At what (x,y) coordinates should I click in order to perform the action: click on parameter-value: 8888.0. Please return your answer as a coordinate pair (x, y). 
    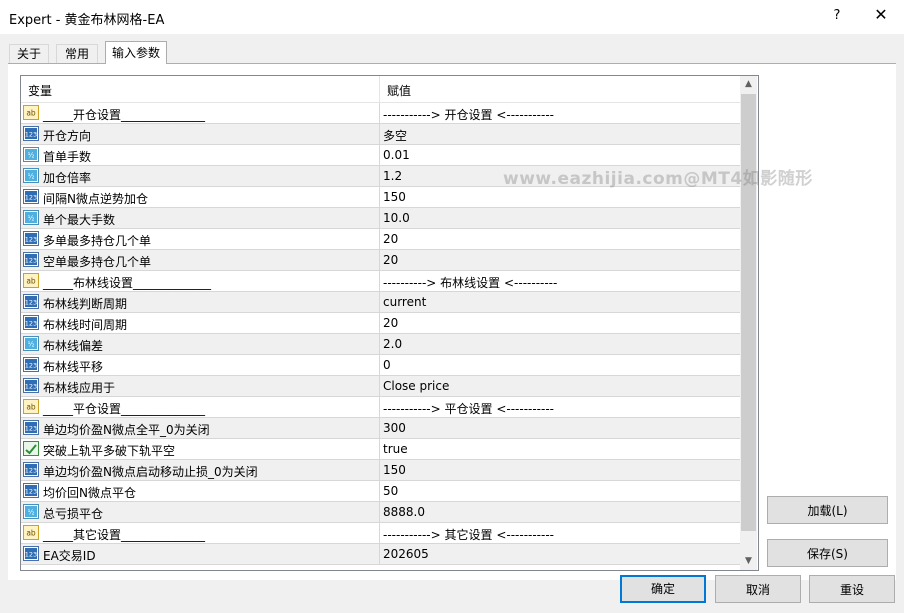
    Looking at the image, I should click on (404, 512).